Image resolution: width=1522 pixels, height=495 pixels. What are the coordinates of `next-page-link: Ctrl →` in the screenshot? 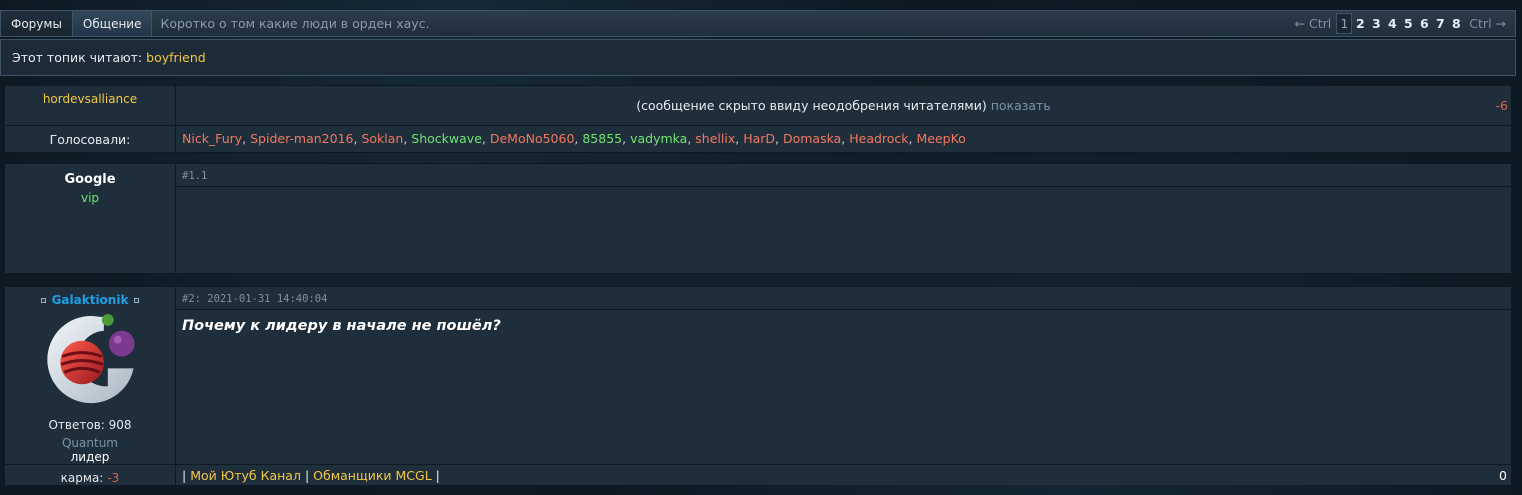 It's located at (1487, 23).